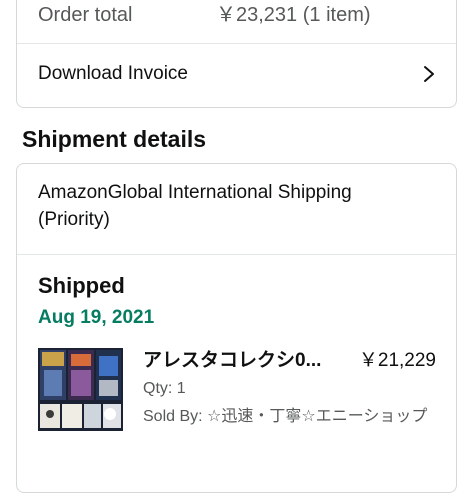 The width and height of the screenshot is (475, 500). What do you see at coordinates (397, 360) in the screenshot?
I see `product-price: ￥21,229` at bounding box center [397, 360].